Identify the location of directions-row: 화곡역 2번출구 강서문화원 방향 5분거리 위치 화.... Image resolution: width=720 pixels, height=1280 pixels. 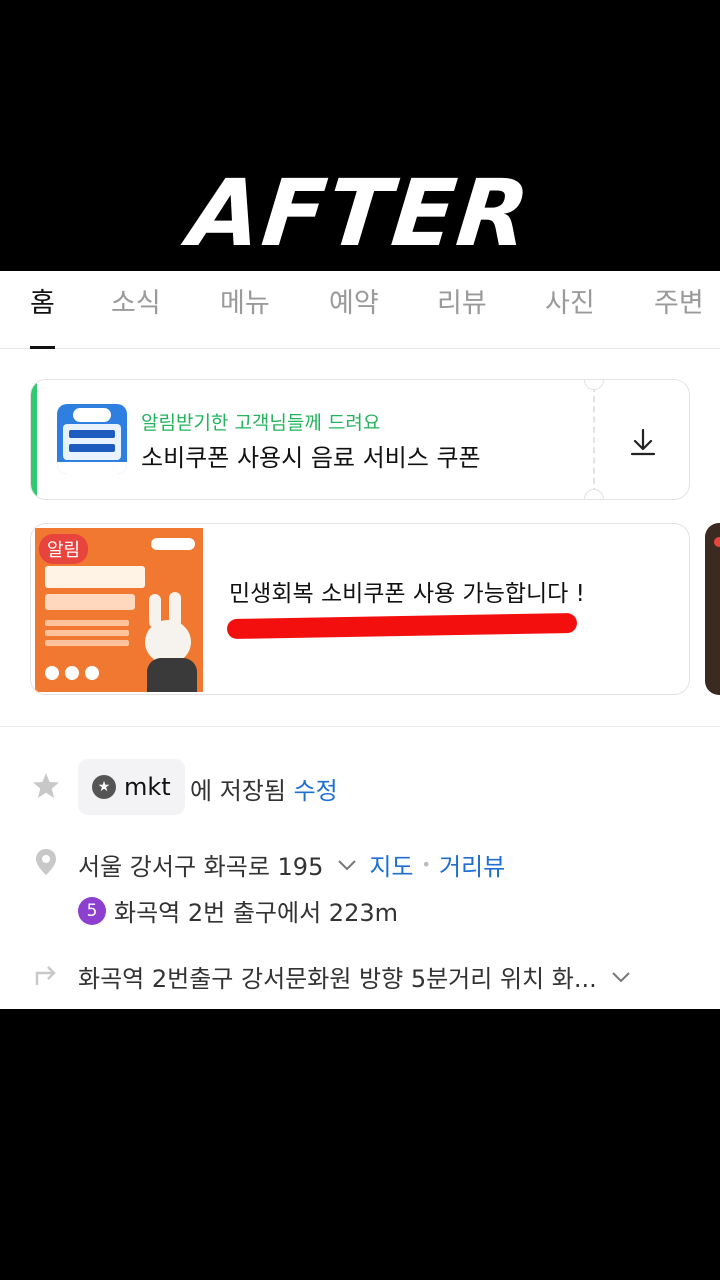
(355, 976).